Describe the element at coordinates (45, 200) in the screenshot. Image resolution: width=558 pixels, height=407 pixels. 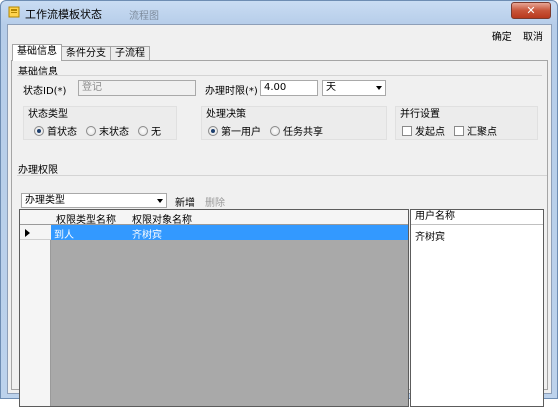
I see `permission-type-value: 办理类型` at that location.